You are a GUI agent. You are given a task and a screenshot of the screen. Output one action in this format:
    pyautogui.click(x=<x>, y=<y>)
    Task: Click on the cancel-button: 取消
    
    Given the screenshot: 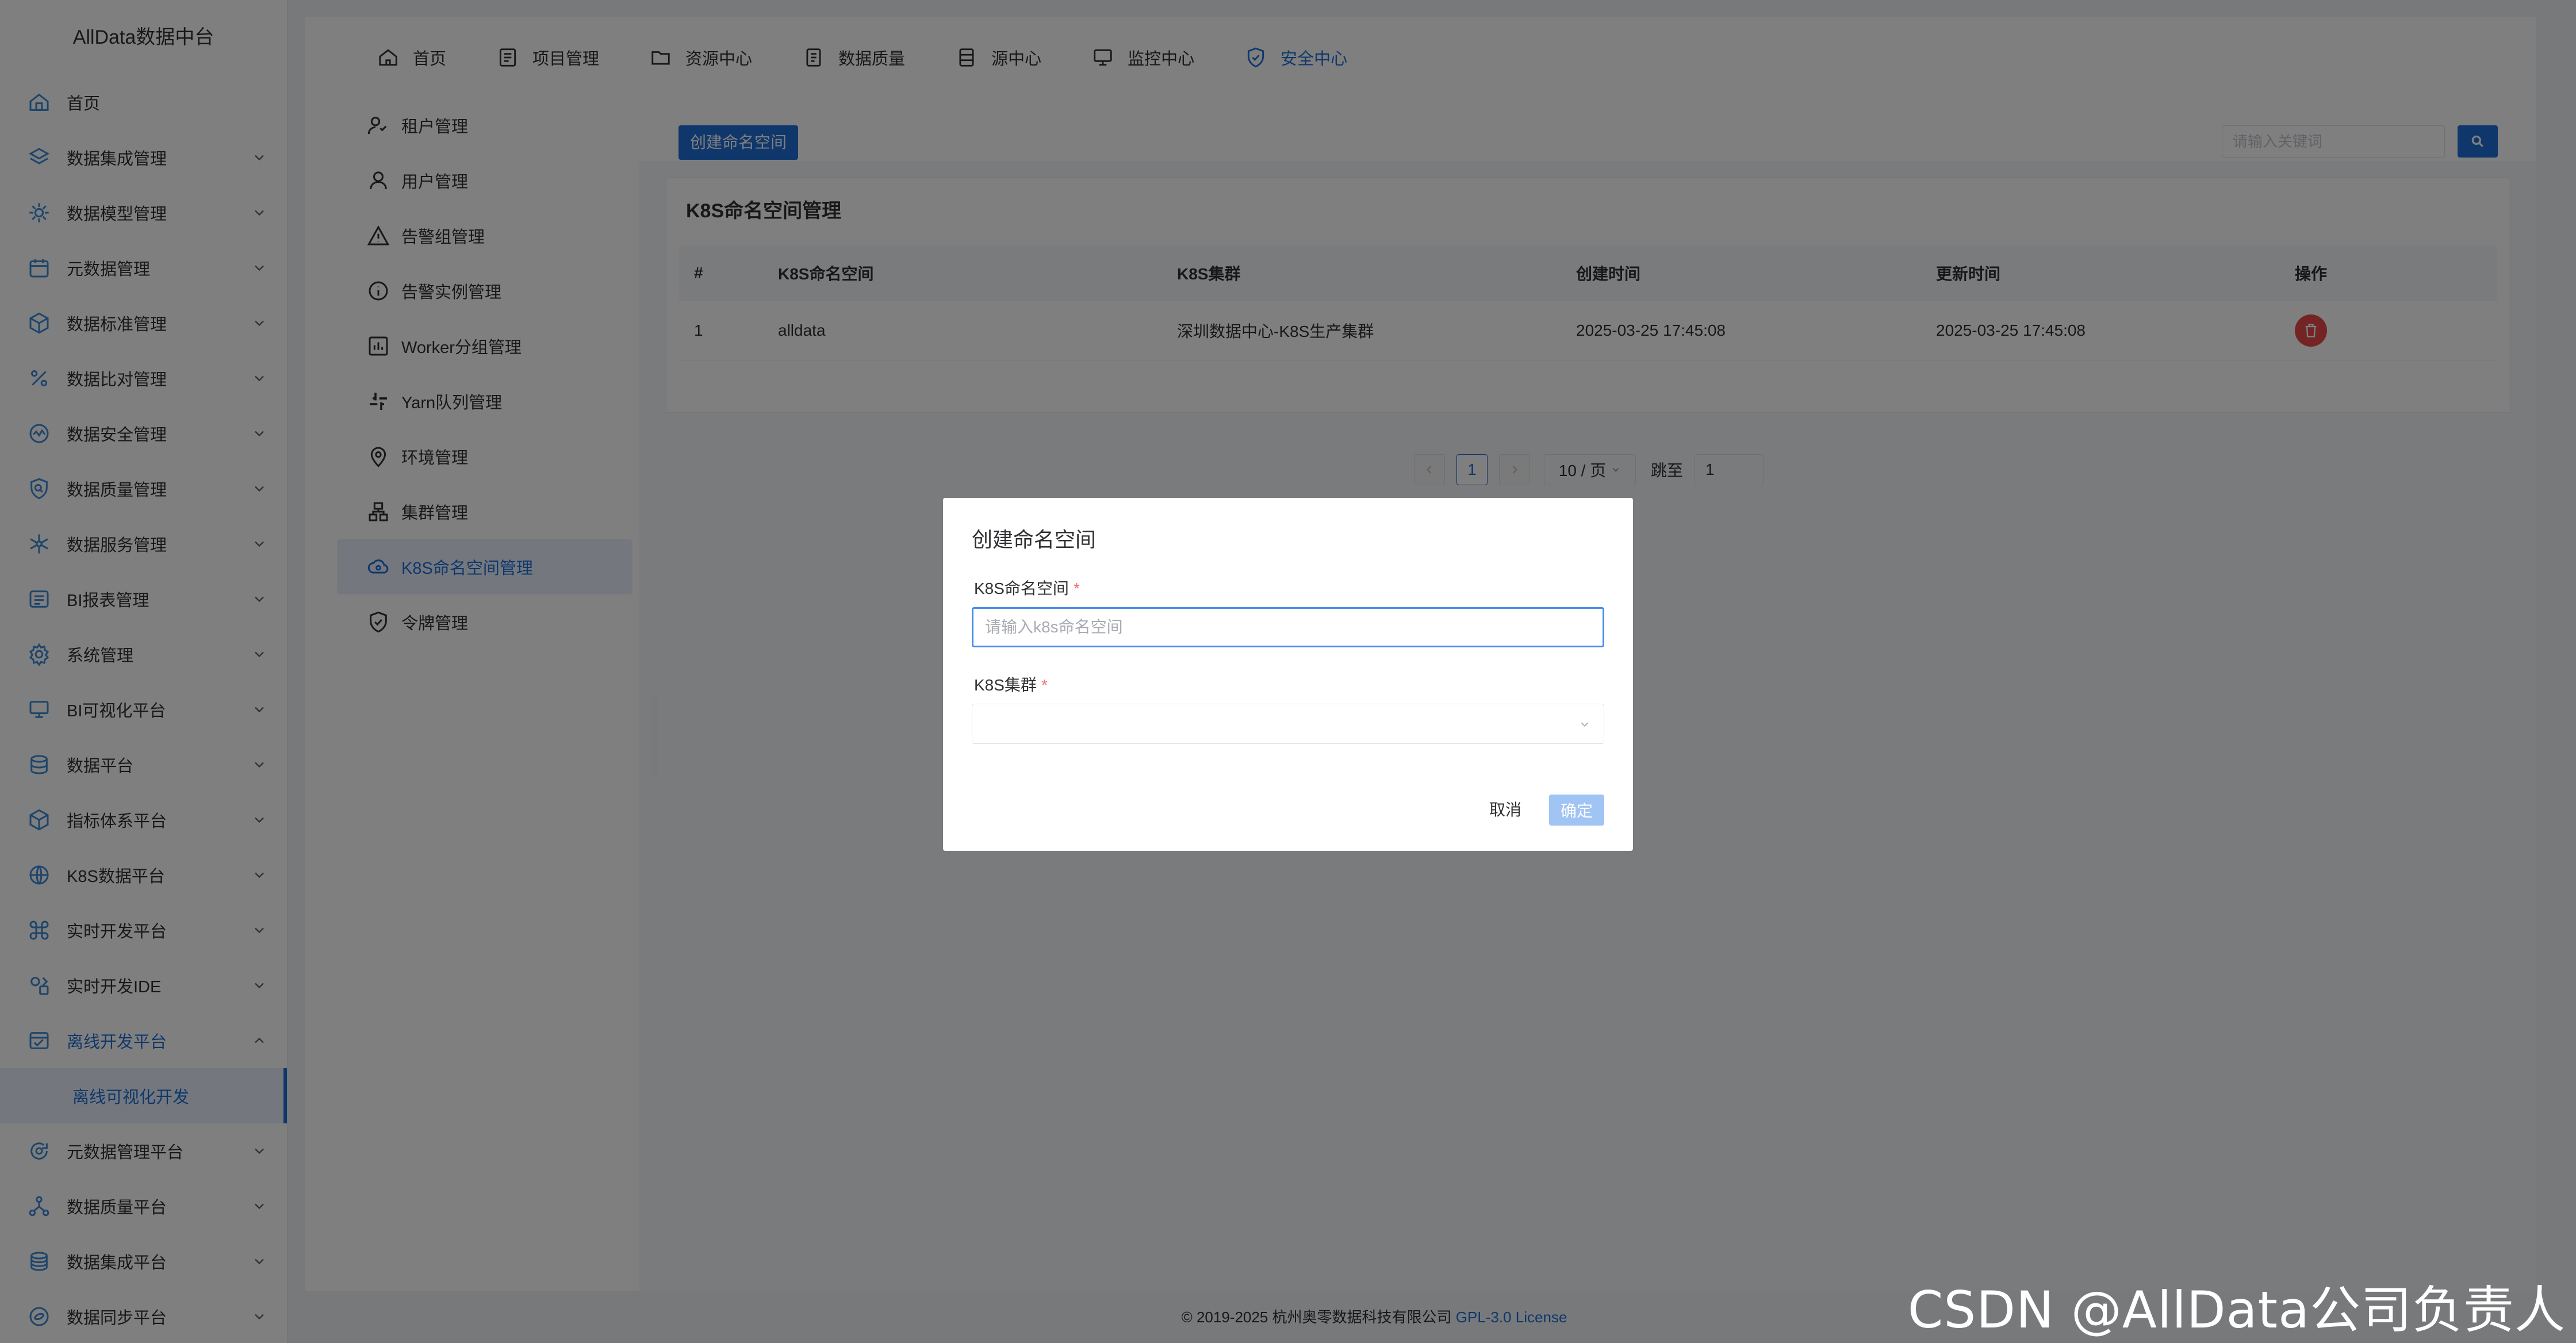 What is the action you would take?
    pyautogui.click(x=1505, y=810)
    